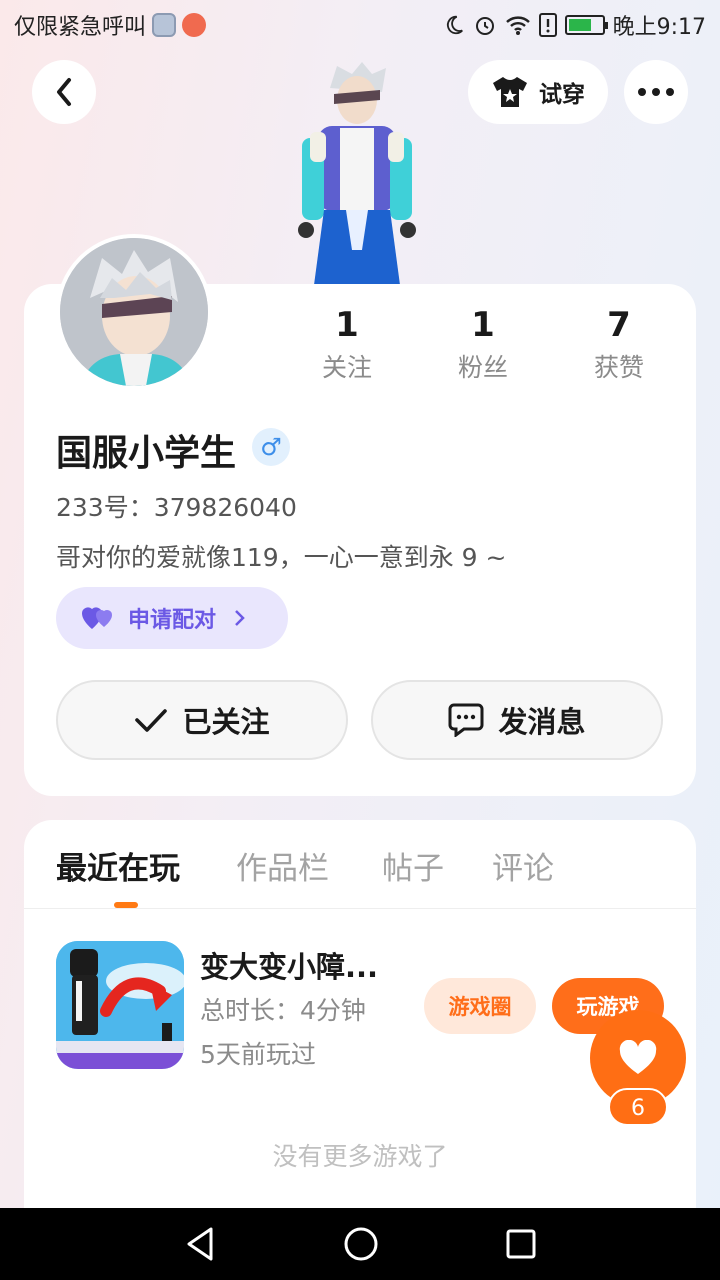  What do you see at coordinates (538, 92) in the screenshot?
I see `try-on-button: 试穿` at bounding box center [538, 92].